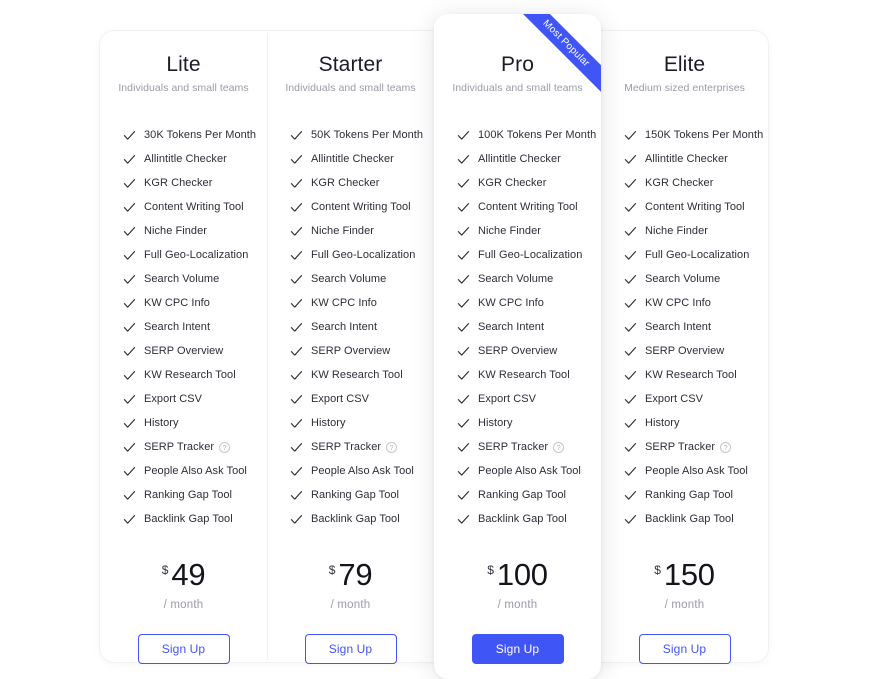 Image resolution: width=890 pixels, height=679 pixels. Describe the element at coordinates (350, 88) in the screenshot. I see `plan-subtitle: Individuals and small teams` at that location.